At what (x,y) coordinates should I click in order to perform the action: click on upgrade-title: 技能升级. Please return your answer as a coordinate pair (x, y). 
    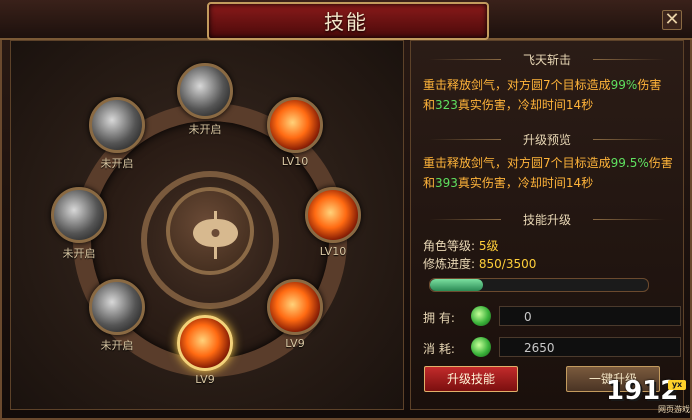
    Looking at the image, I should click on (546, 220).